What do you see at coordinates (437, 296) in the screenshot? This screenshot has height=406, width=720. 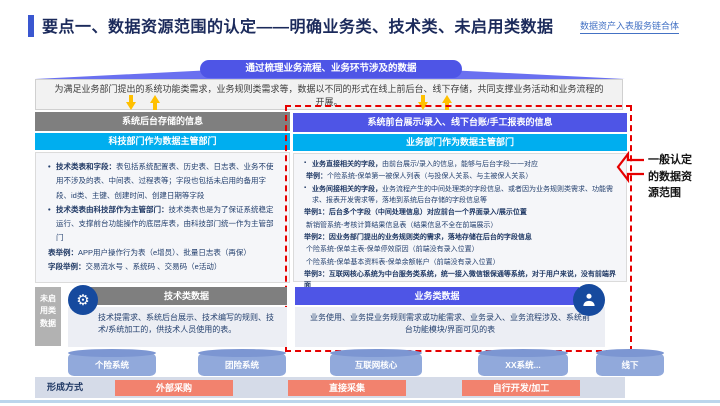 I see `business-section-header: 业务类数据` at bounding box center [437, 296].